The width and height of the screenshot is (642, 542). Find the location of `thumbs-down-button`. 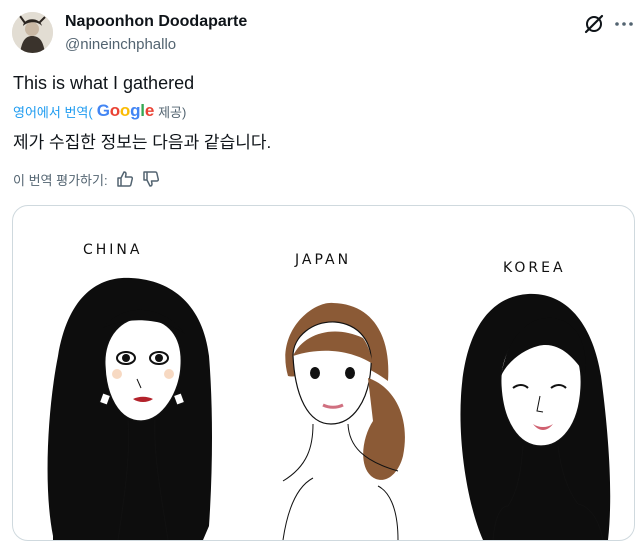

thumbs-down-button is located at coordinates (151, 179).